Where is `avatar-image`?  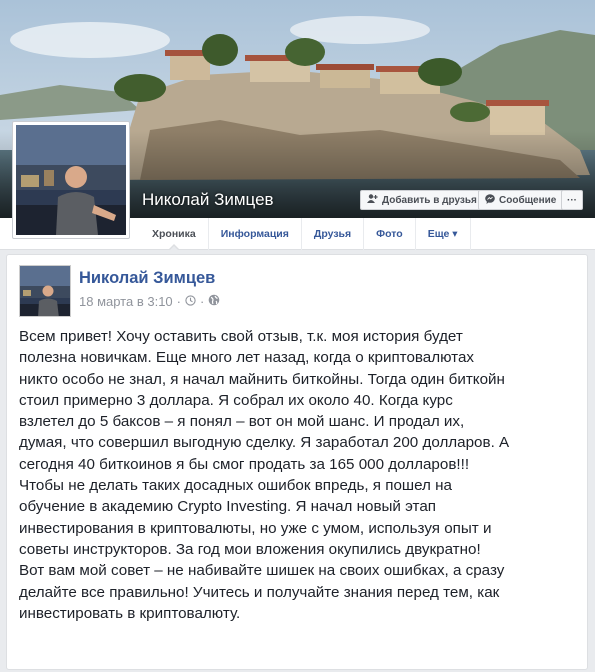
avatar-image is located at coordinates (71, 180).